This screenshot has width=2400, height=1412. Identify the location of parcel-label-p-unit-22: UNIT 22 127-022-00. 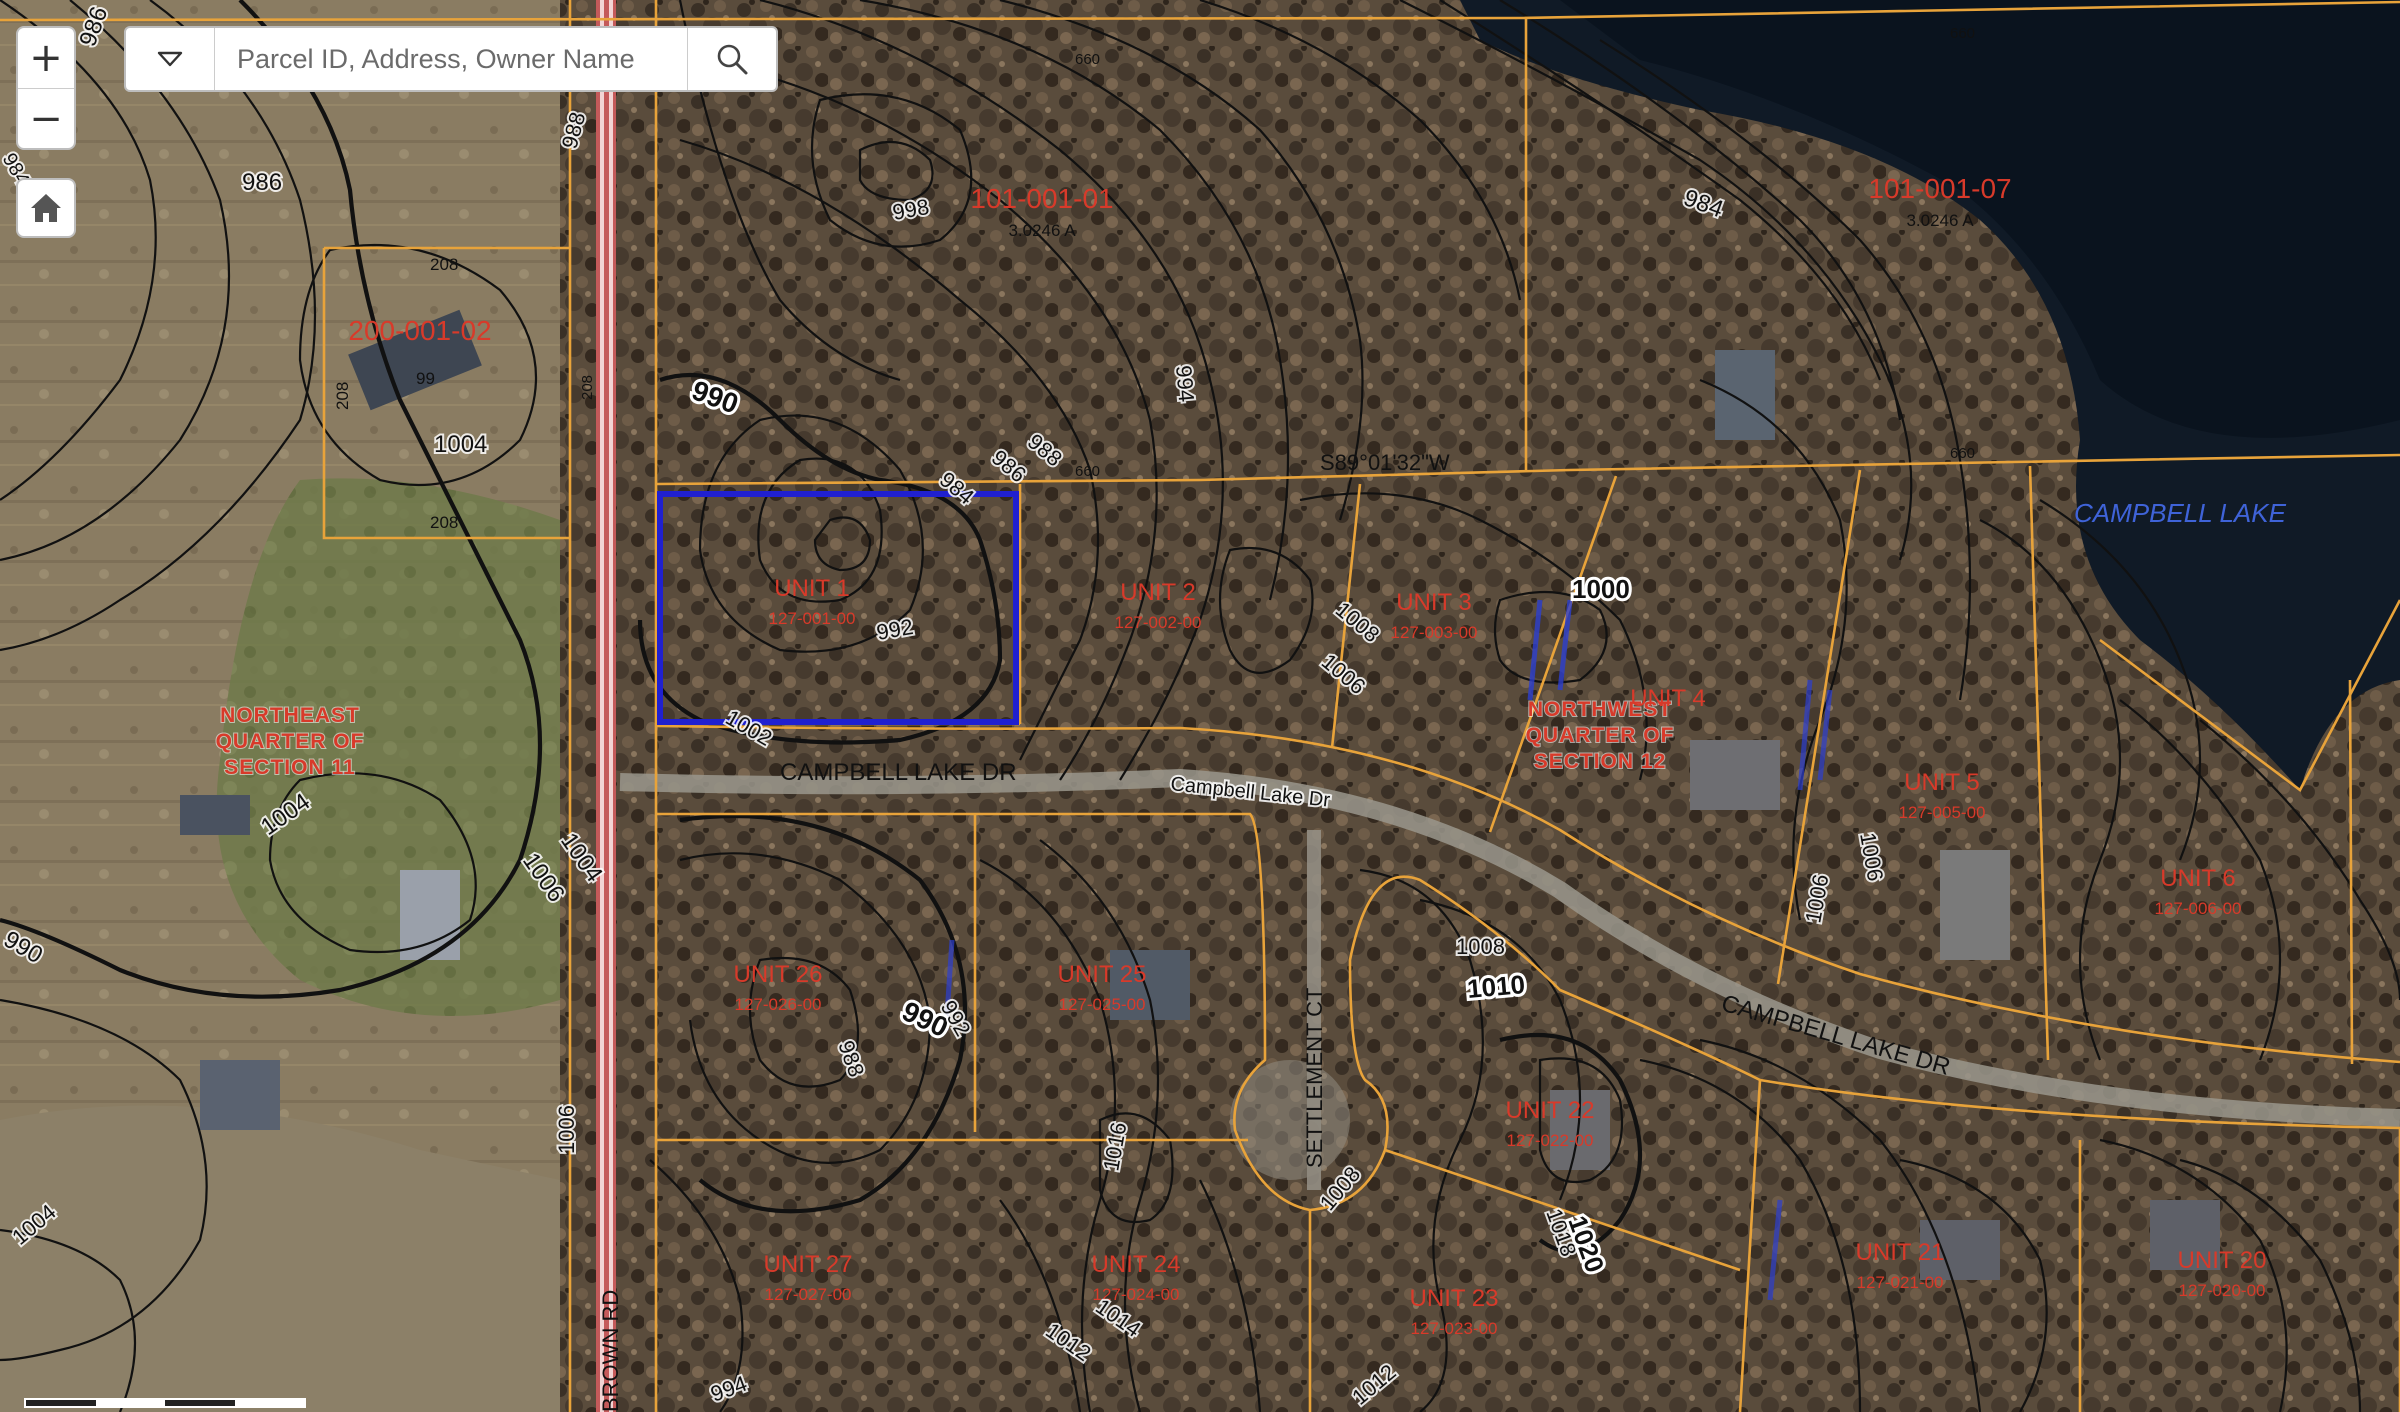
(1550, 1123).